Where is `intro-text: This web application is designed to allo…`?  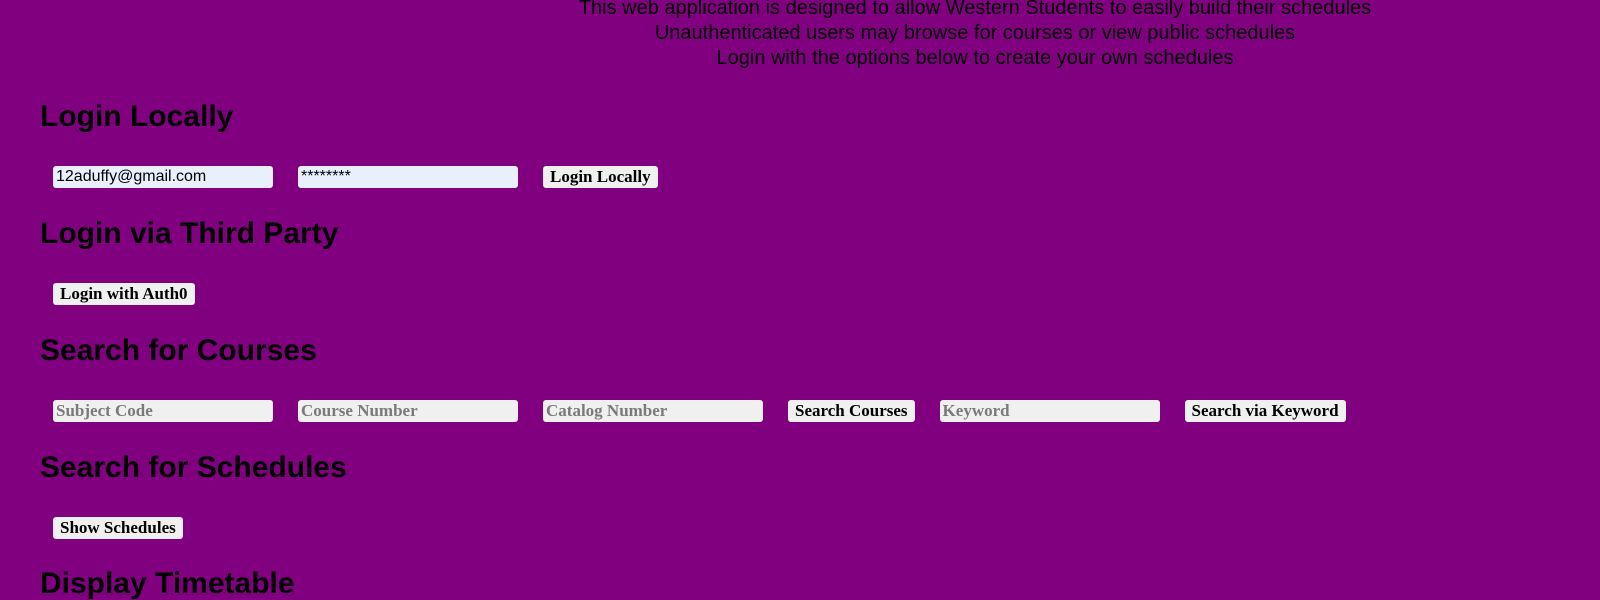 intro-text: This web application is designed to allo… is located at coordinates (800, 35).